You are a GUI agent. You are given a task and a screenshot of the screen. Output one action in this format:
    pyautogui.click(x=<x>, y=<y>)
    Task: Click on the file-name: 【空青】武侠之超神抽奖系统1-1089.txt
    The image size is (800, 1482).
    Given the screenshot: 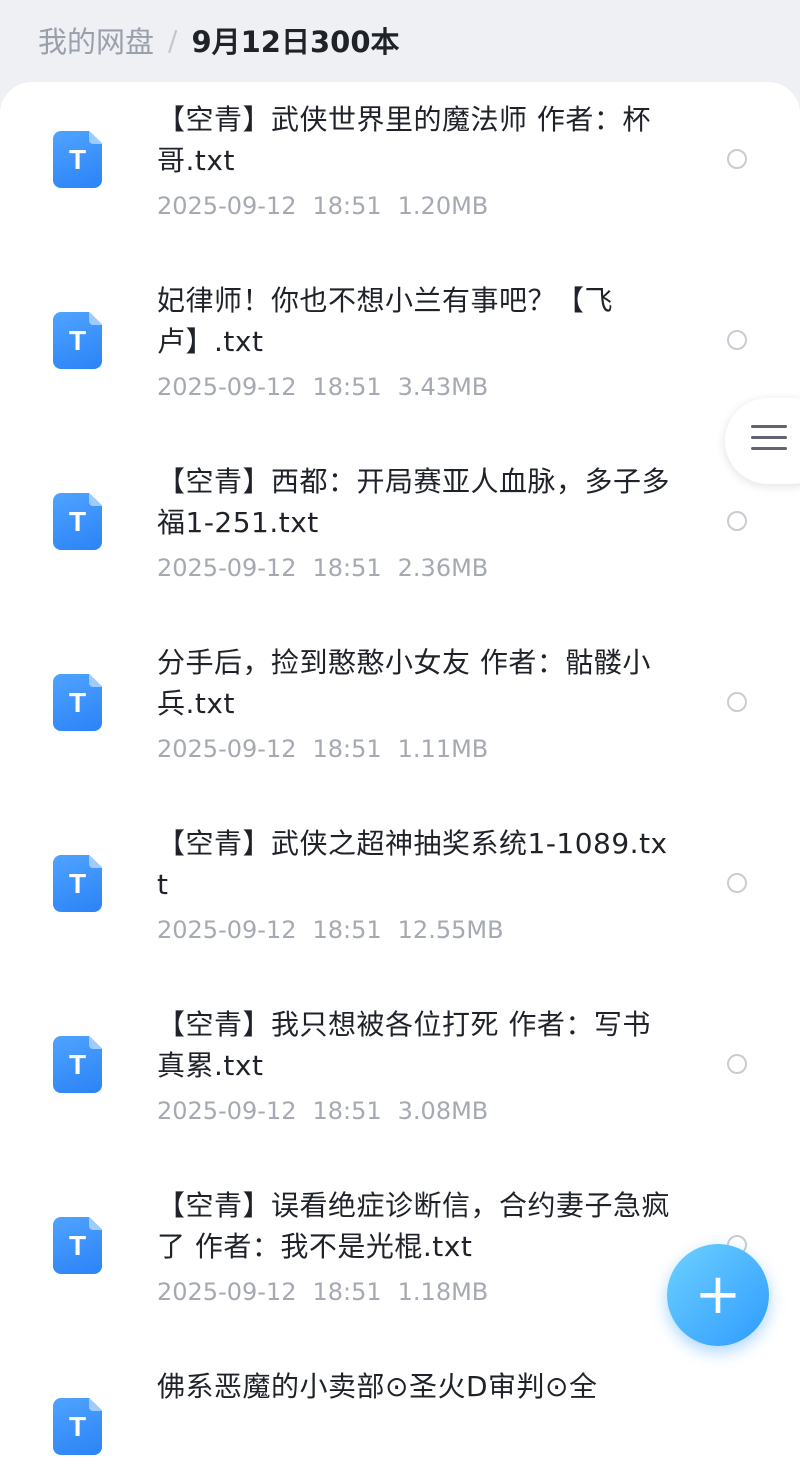 What is the action you would take?
    pyautogui.click(x=412, y=864)
    